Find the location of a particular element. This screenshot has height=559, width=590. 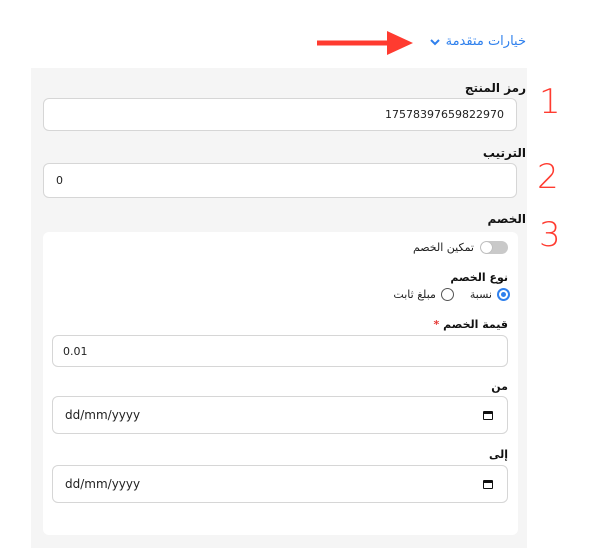

discount-value-label-text: قيمة الخصم is located at coordinates (475, 324).